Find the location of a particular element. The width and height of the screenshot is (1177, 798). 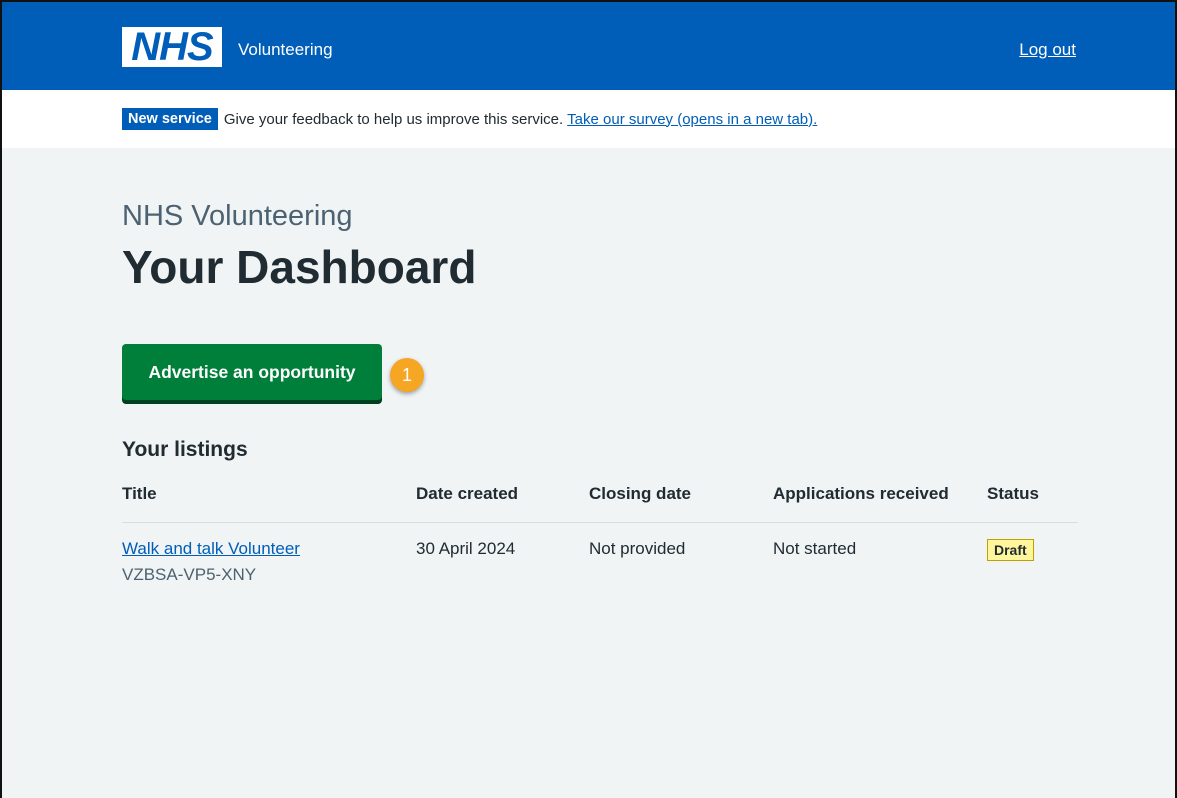

listing-title-link: Walk and talk Volunteer is located at coordinates (269, 549).